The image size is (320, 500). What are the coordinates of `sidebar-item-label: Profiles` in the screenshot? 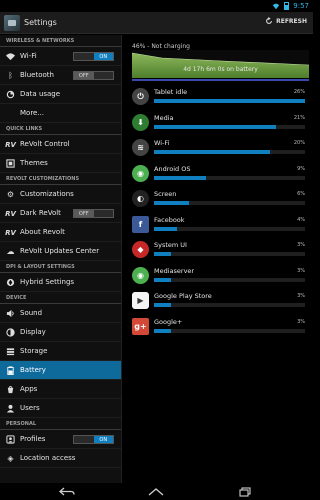 It's located at (33, 439).